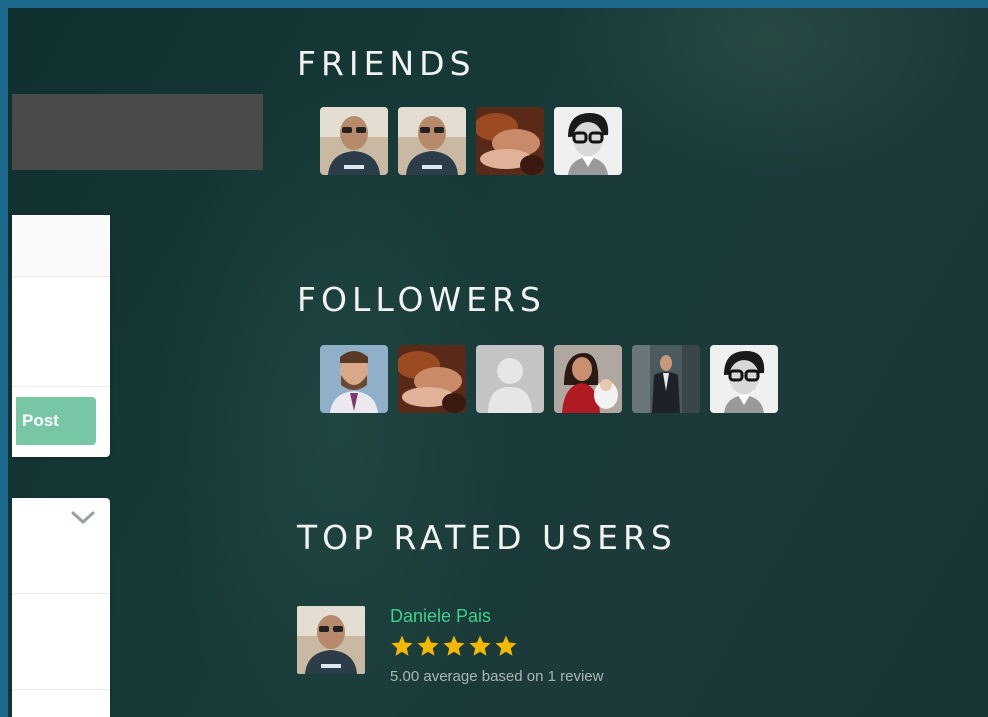  I want to click on composer-header, so click(61, 246).